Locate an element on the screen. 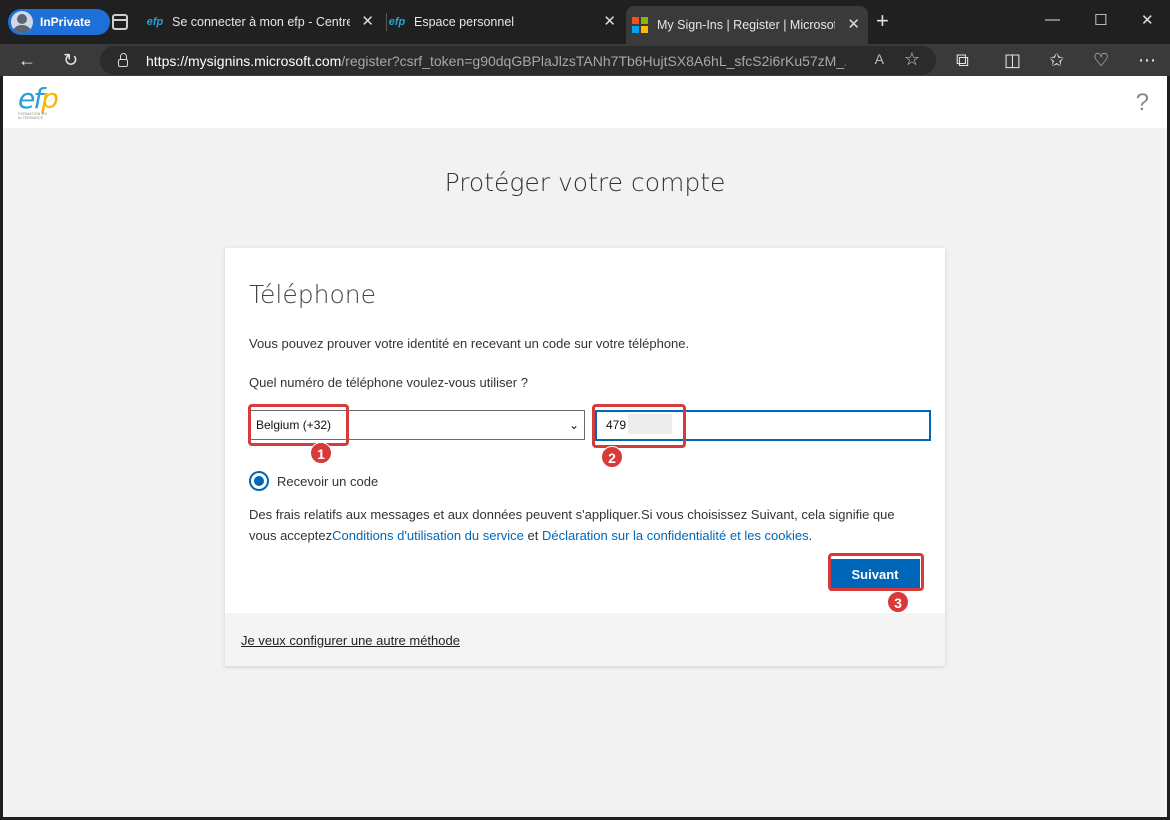  alternate-method-link: Je veux configurer une autre méthode is located at coordinates (350, 640).